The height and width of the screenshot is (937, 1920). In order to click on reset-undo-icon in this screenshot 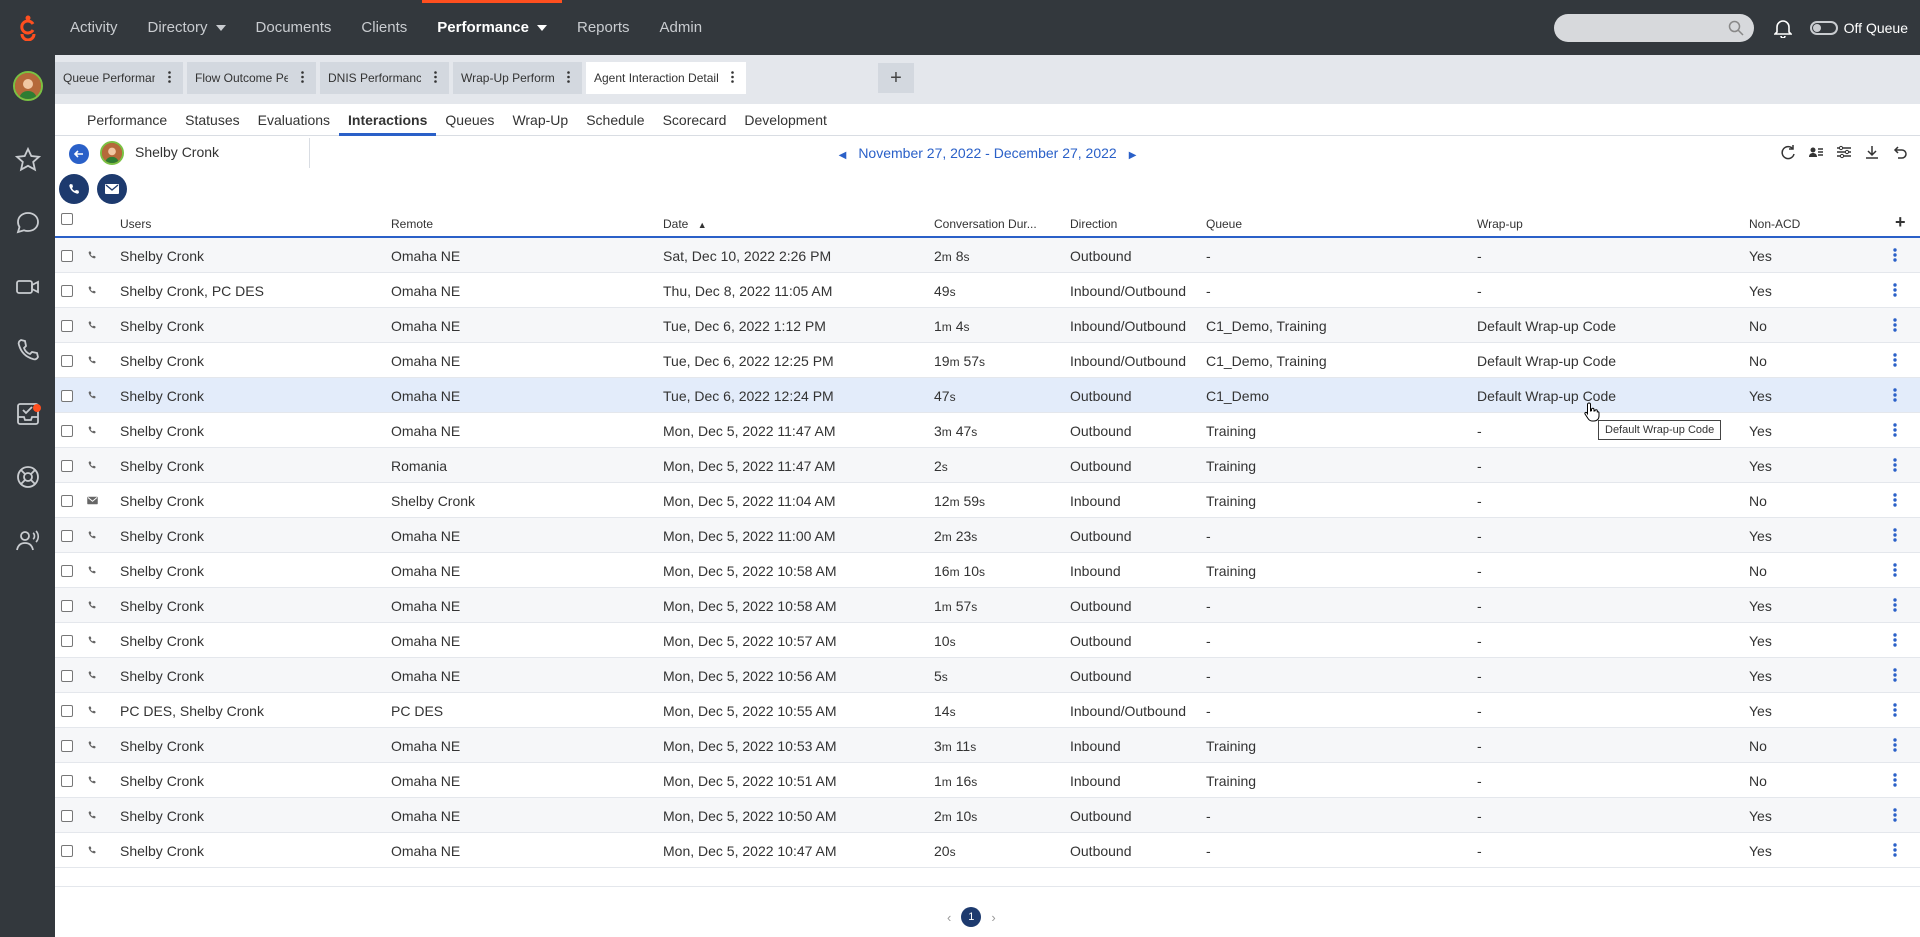, I will do `click(1900, 152)`.